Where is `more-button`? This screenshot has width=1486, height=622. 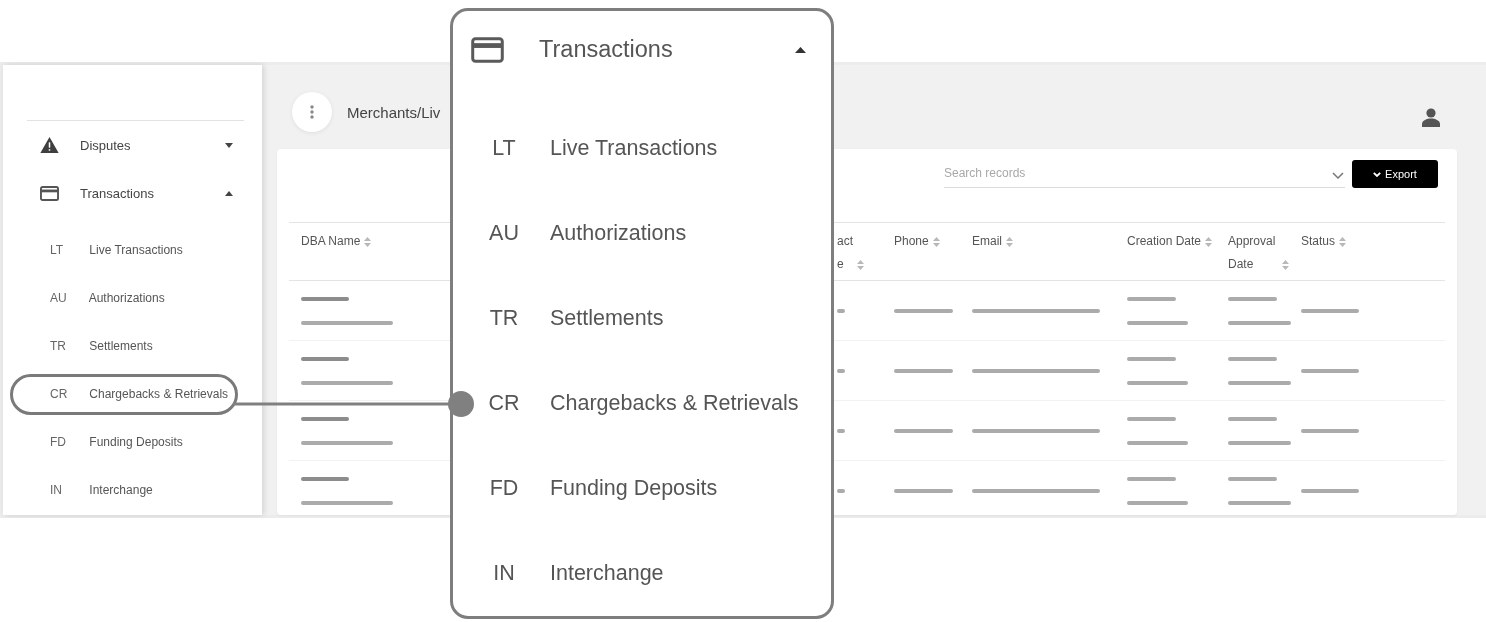
more-button is located at coordinates (312, 112).